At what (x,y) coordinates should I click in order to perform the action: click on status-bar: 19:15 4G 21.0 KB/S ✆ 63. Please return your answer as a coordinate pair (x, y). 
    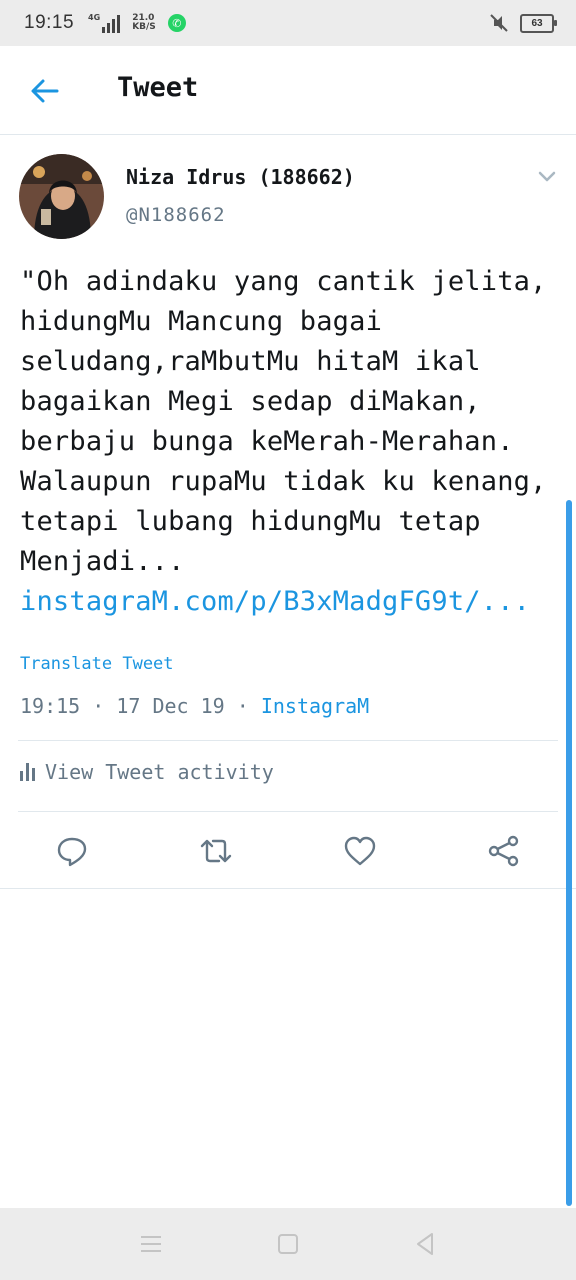
    Looking at the image, I should click on (288, 23).